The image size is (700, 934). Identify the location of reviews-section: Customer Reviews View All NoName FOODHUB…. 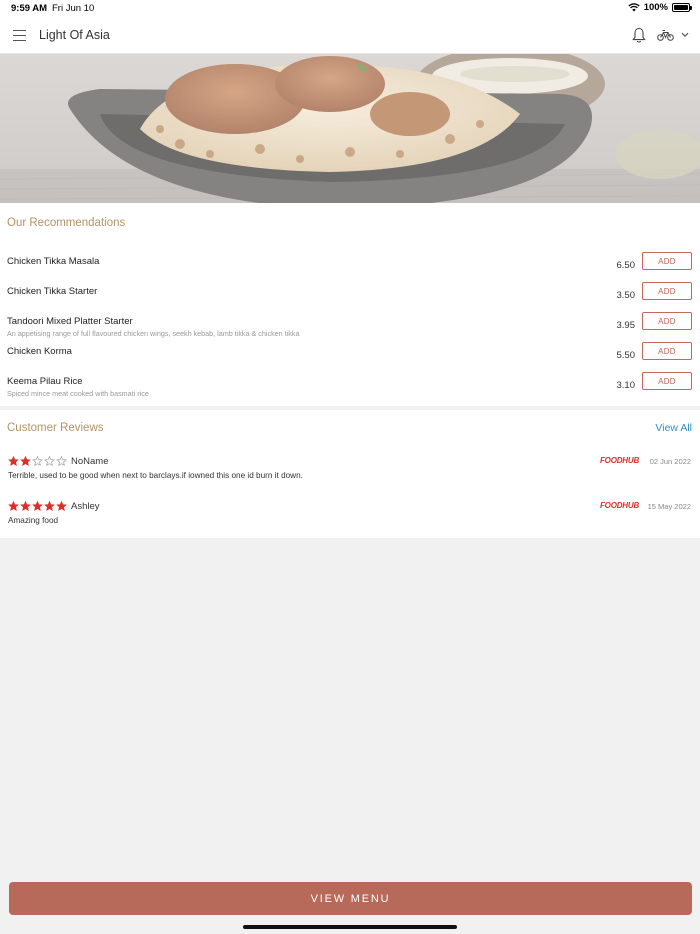
(350, 474).